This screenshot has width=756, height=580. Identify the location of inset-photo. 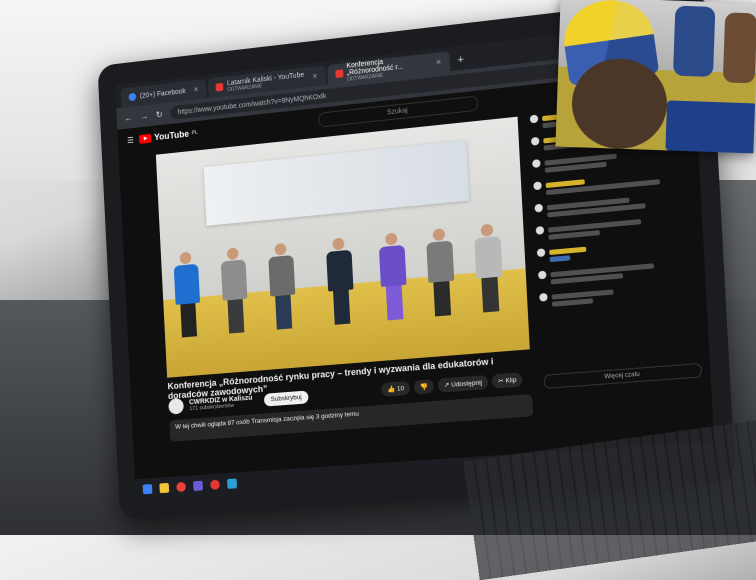
(655, 77).